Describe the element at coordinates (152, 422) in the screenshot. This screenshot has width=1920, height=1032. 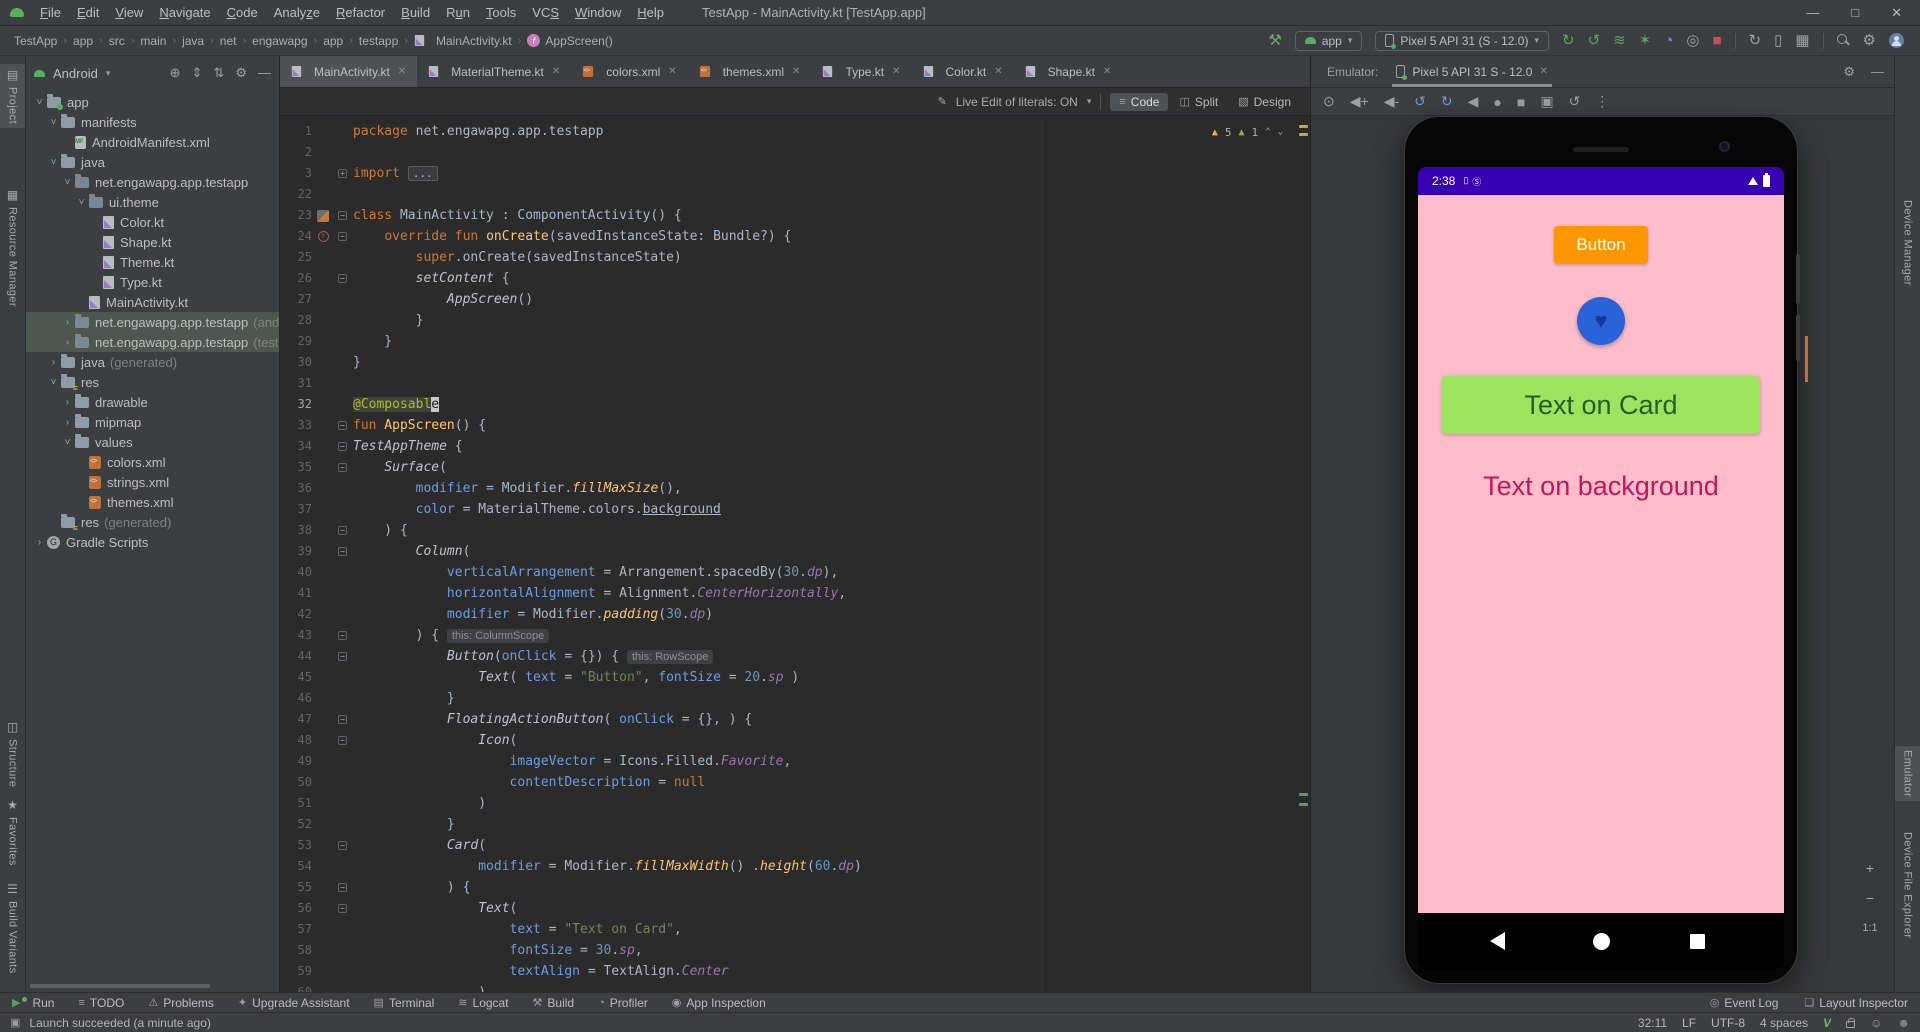
I see `tree-item-mipmap: › mipmap` at that location.